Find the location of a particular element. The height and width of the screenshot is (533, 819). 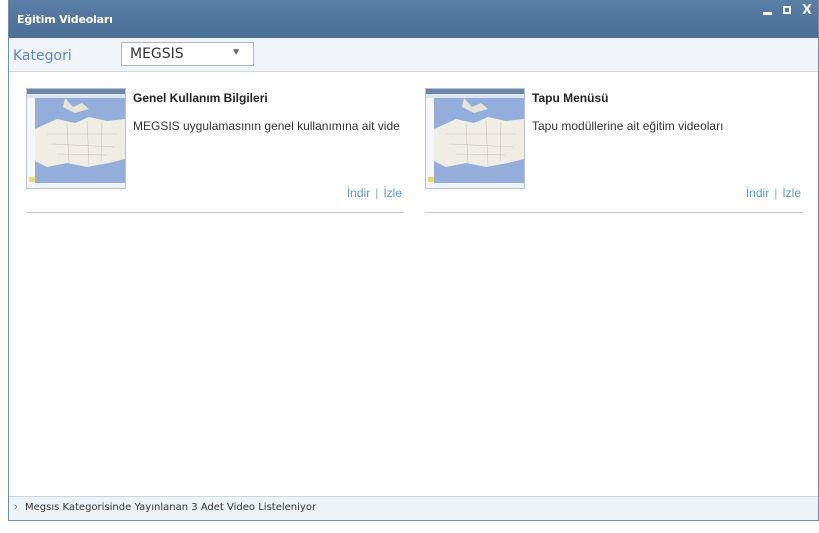

close-icon: X is located at coordinates (807, 10).